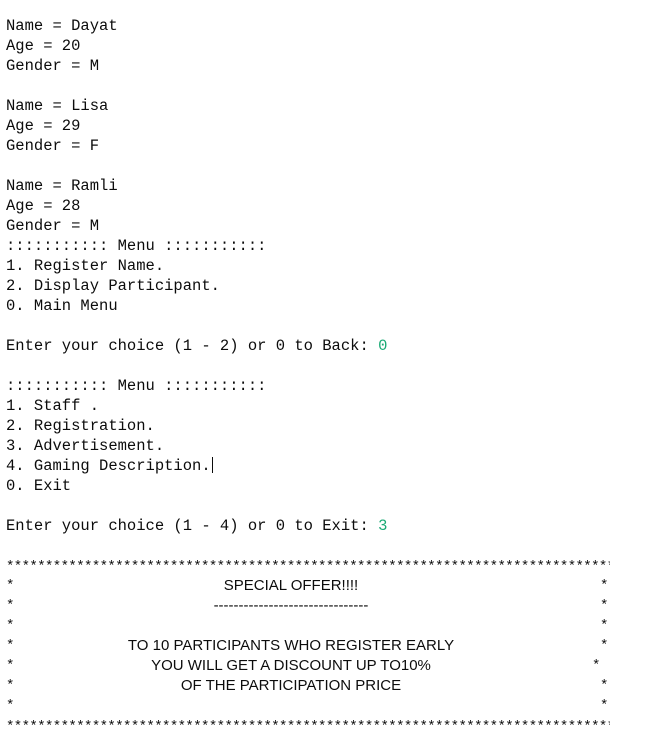 This screenshot has height=734, width=654. I want to click on mainmenu-item-gaming-description: 4. Gaming Description., so click(108, 466).